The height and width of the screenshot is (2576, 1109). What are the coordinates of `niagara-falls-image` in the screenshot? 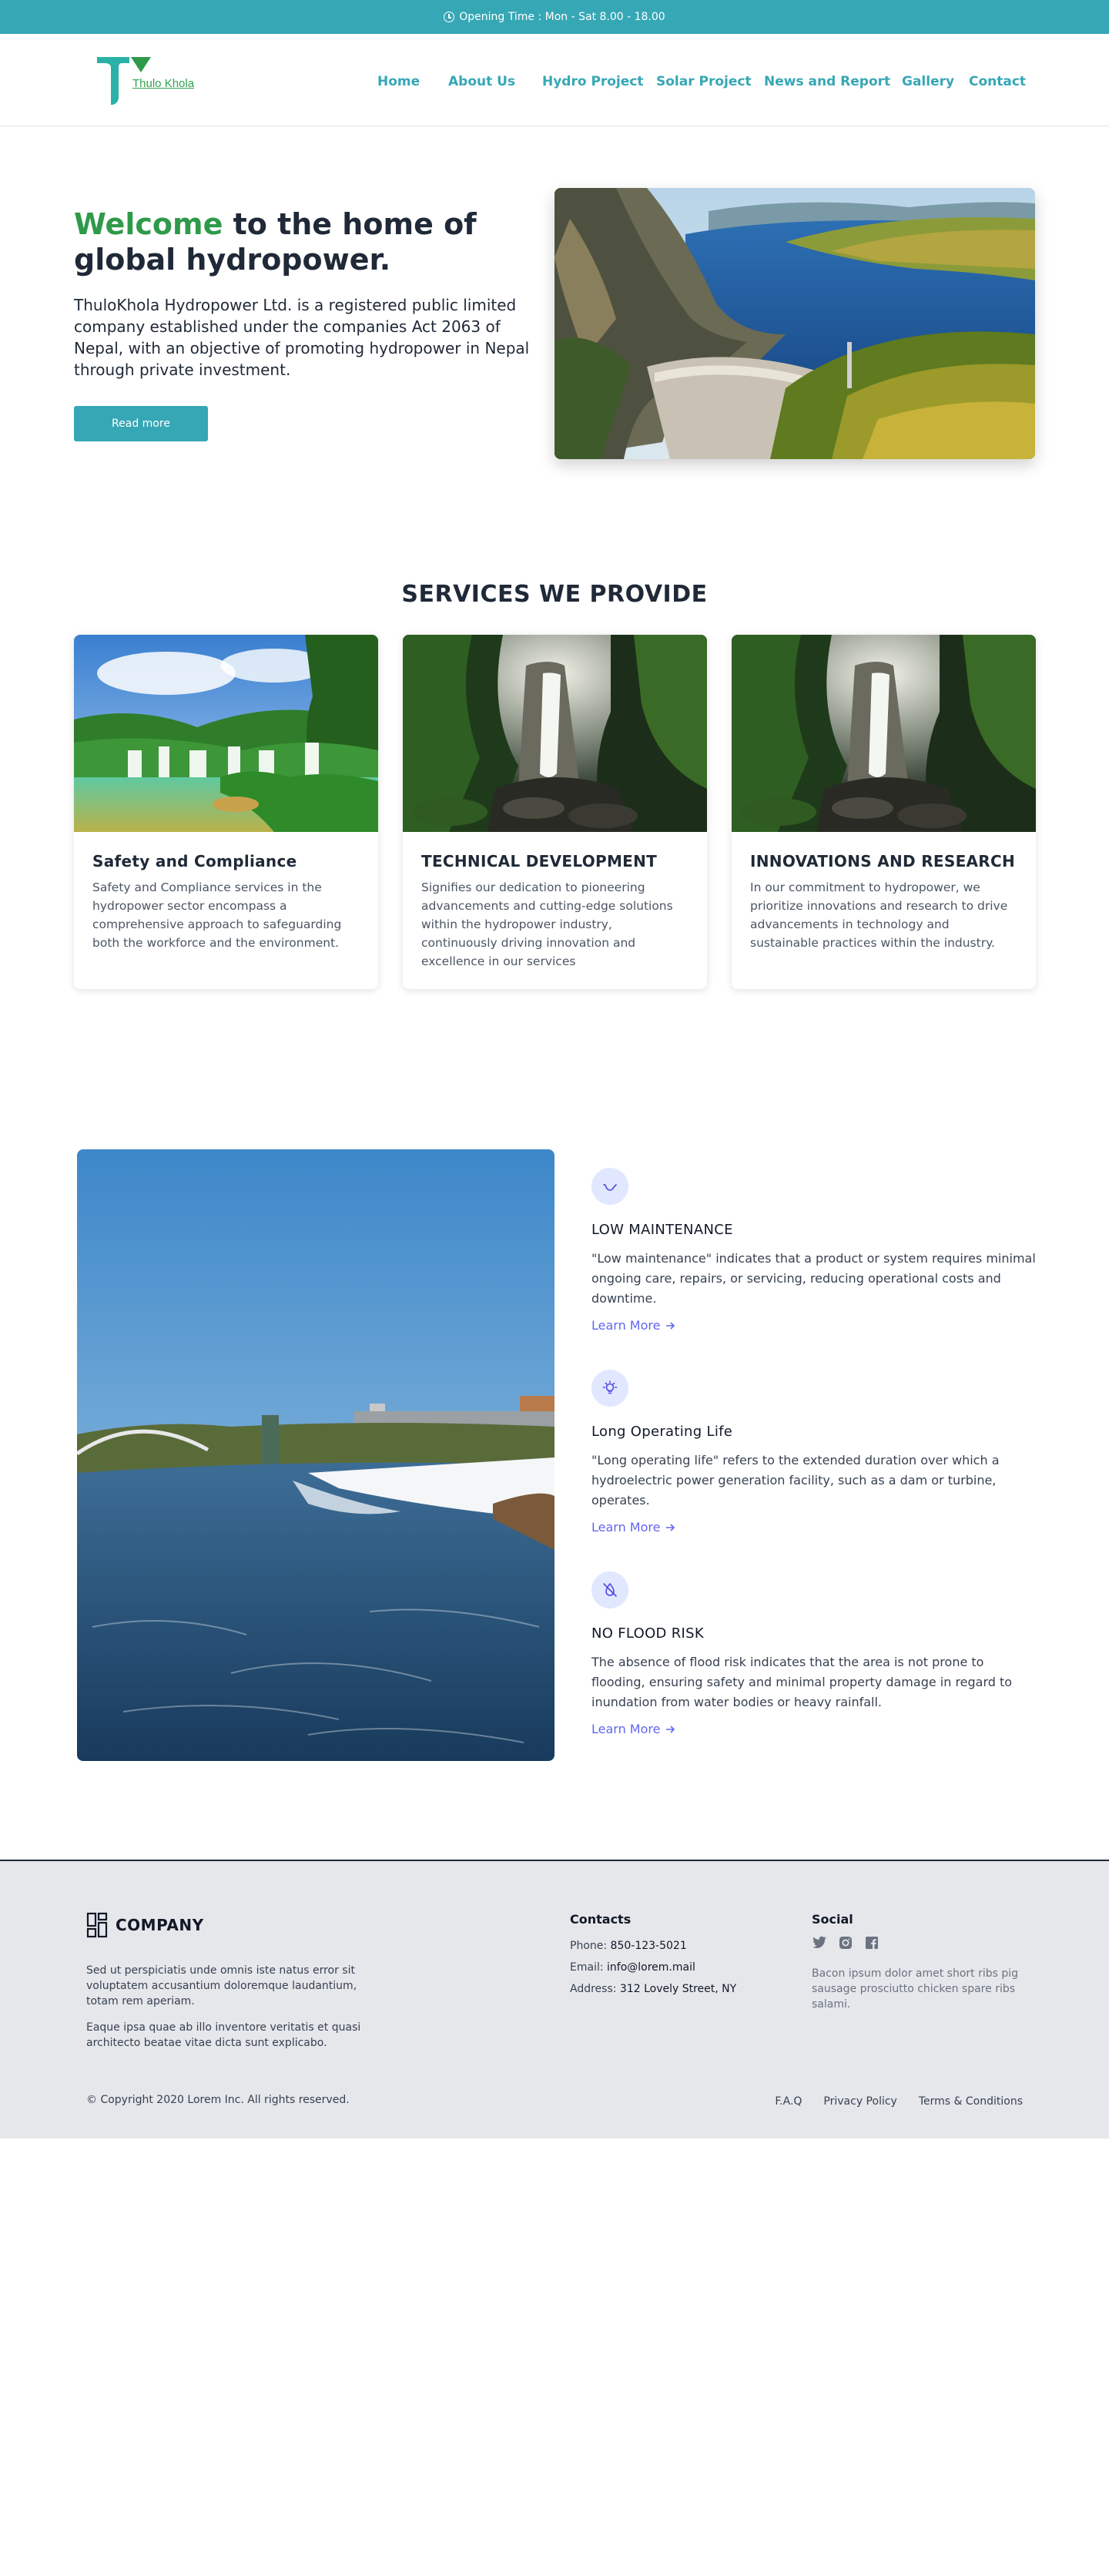 It's located at (315, 1455).